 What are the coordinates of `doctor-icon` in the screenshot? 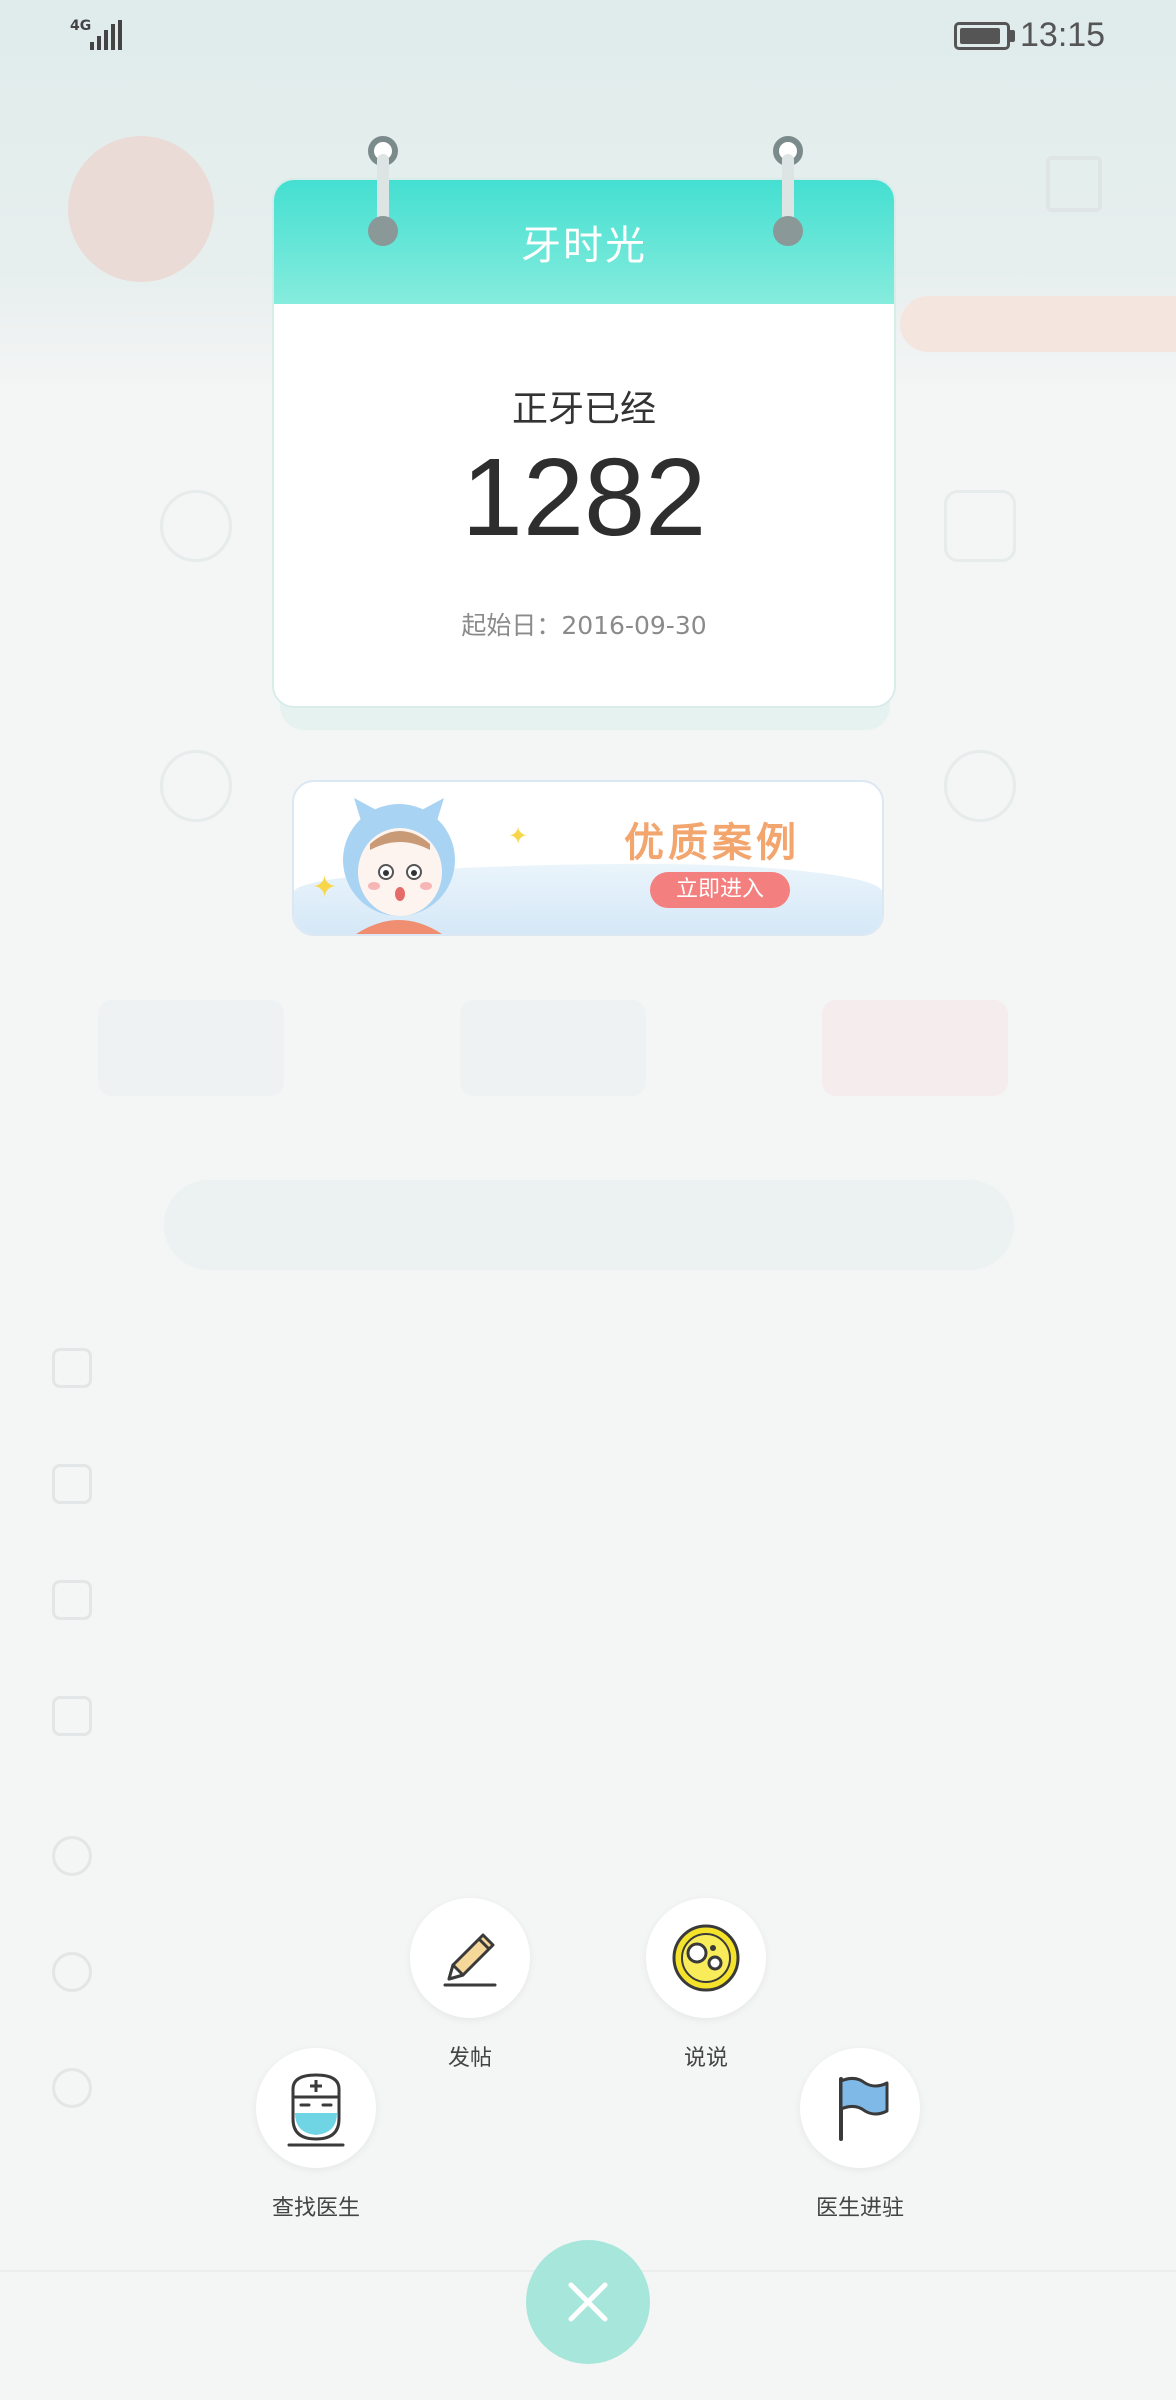 It's located at (316, 2110).